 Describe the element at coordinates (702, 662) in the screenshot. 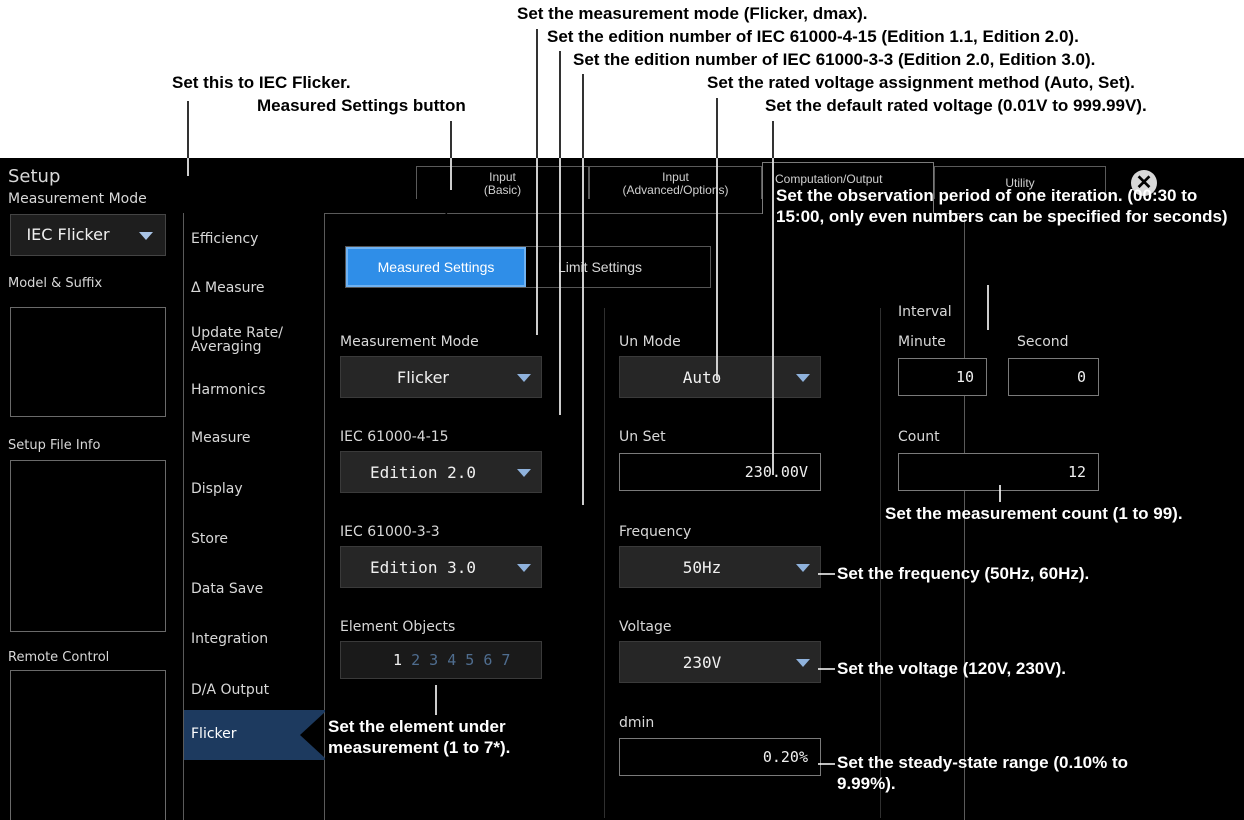

I see `voltage-value: 230V` at that location.